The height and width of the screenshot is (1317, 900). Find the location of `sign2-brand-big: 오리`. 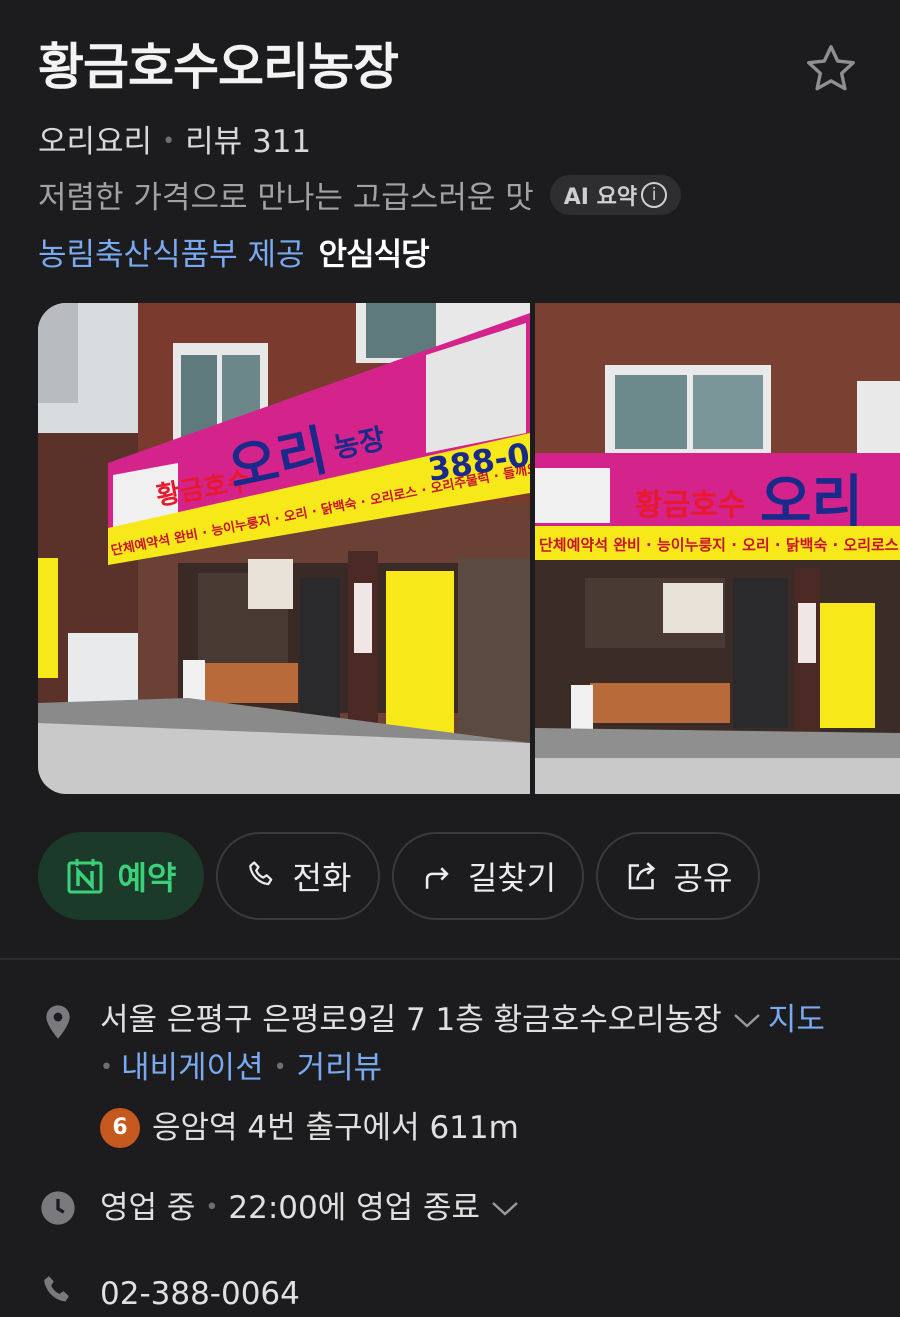

sign2-brand-big: 오리 is located at coordinates (811, 502).